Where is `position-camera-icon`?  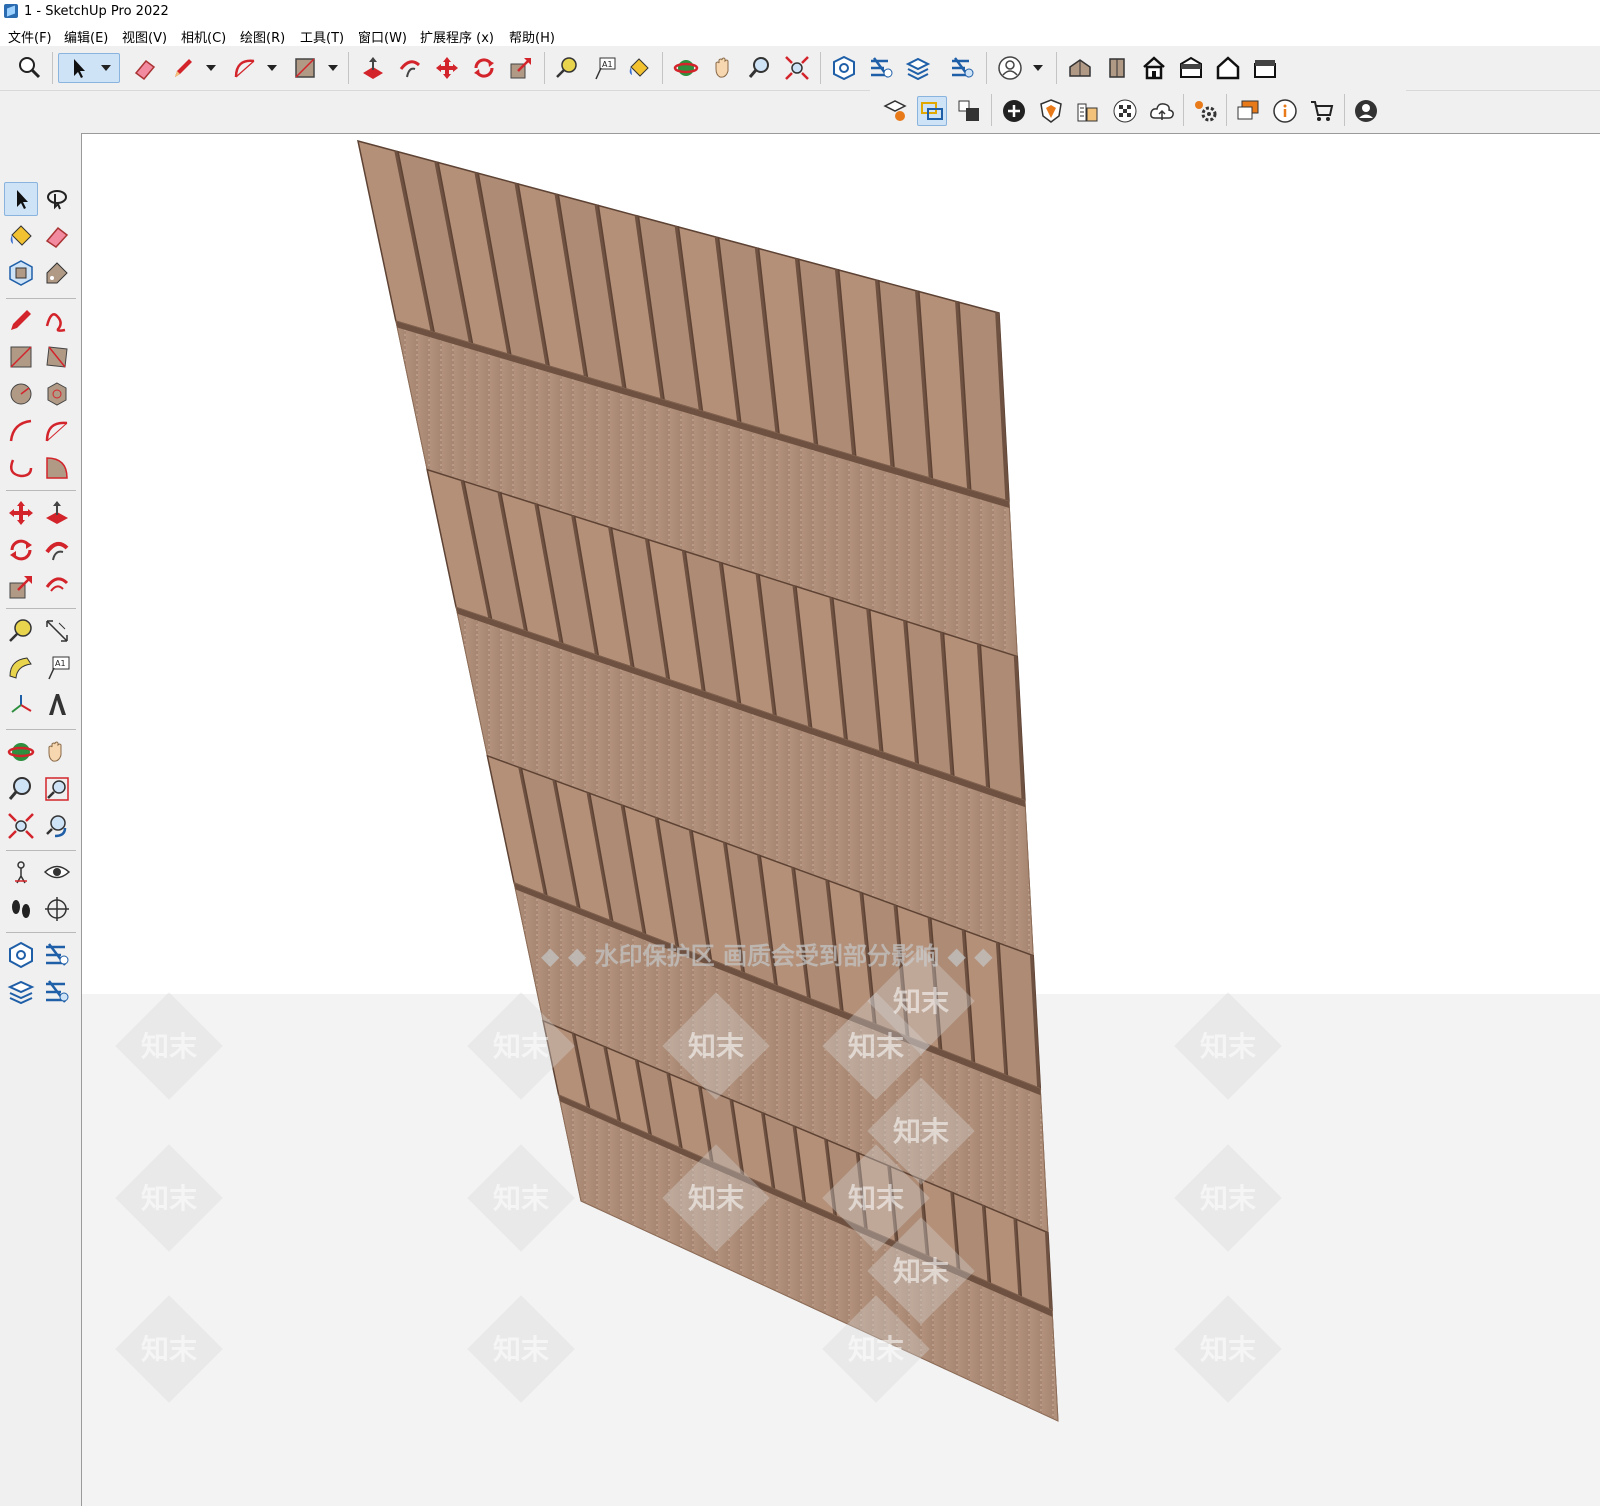 position-camera-icon is located at coordinates (21, 872).